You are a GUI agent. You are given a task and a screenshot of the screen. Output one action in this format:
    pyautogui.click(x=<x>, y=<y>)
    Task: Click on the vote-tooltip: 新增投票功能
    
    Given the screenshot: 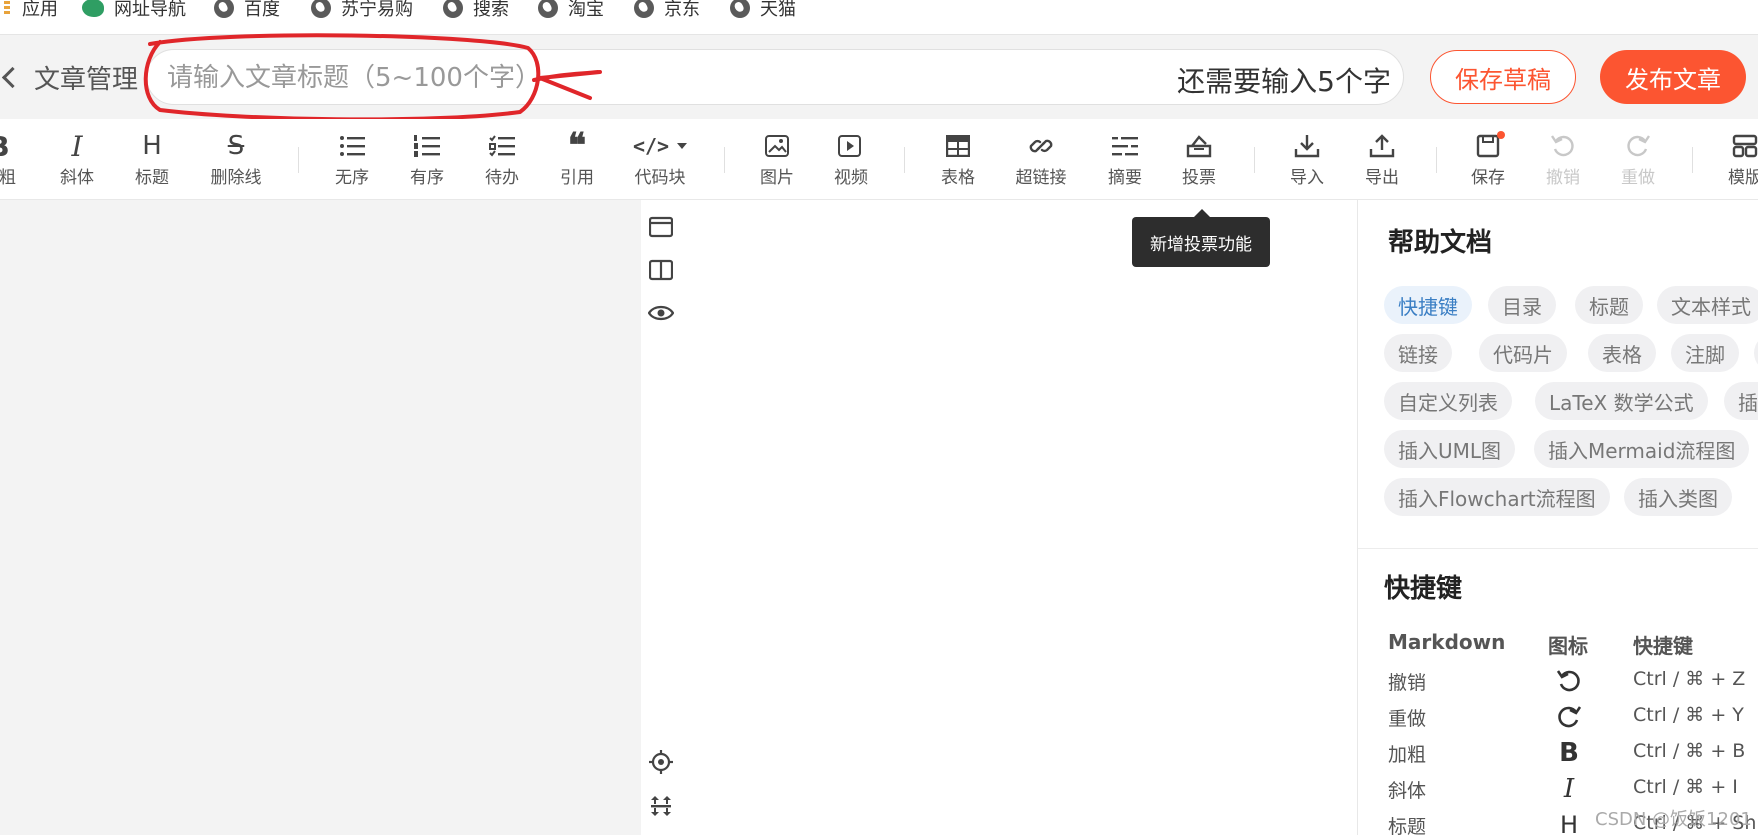 What is the action you would take?
    pyautogui.click(x=1201, y=238)
    